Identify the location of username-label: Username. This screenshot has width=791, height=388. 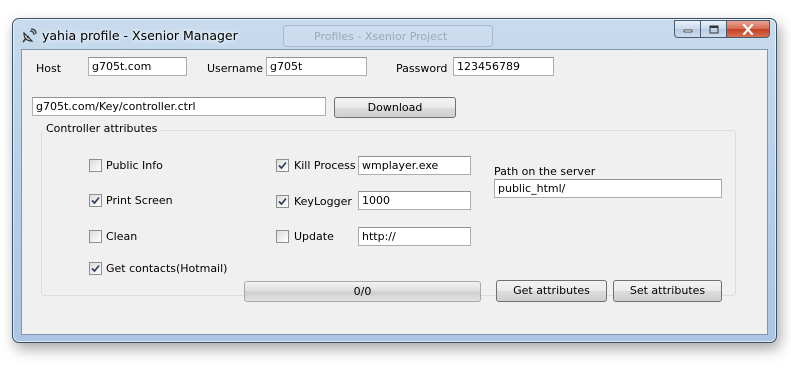
(235, 68).